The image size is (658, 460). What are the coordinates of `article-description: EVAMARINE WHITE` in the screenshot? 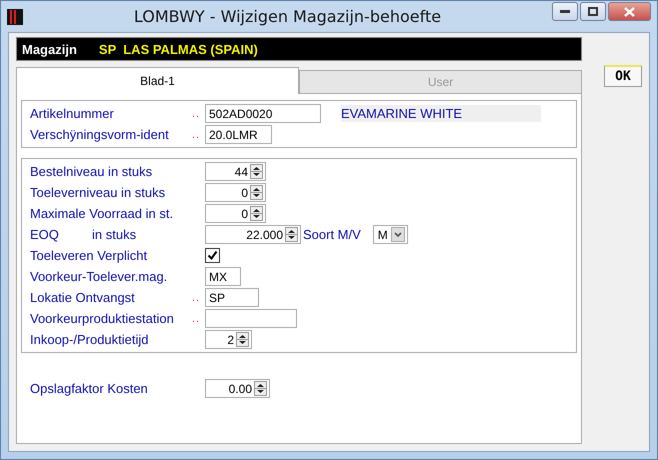 It's located at (441, 113).